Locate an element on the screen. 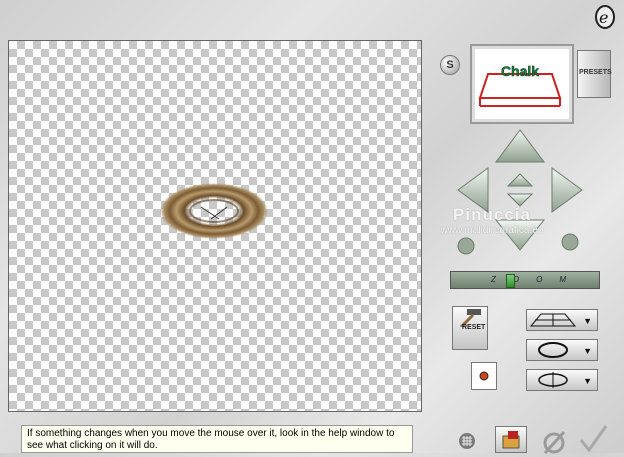 The image size is (624, 457). rotation-dropdown: ▼ is located at coordinates (562, 350).